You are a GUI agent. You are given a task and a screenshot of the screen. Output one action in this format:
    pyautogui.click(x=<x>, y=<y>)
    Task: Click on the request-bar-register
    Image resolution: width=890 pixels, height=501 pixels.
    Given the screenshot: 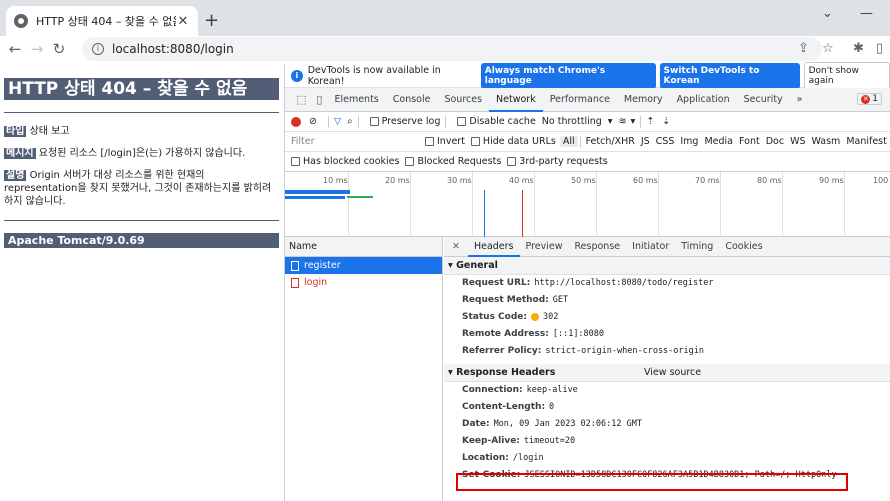 What is the action you would take?
    pyautogui.click(x=317, y=192)
    